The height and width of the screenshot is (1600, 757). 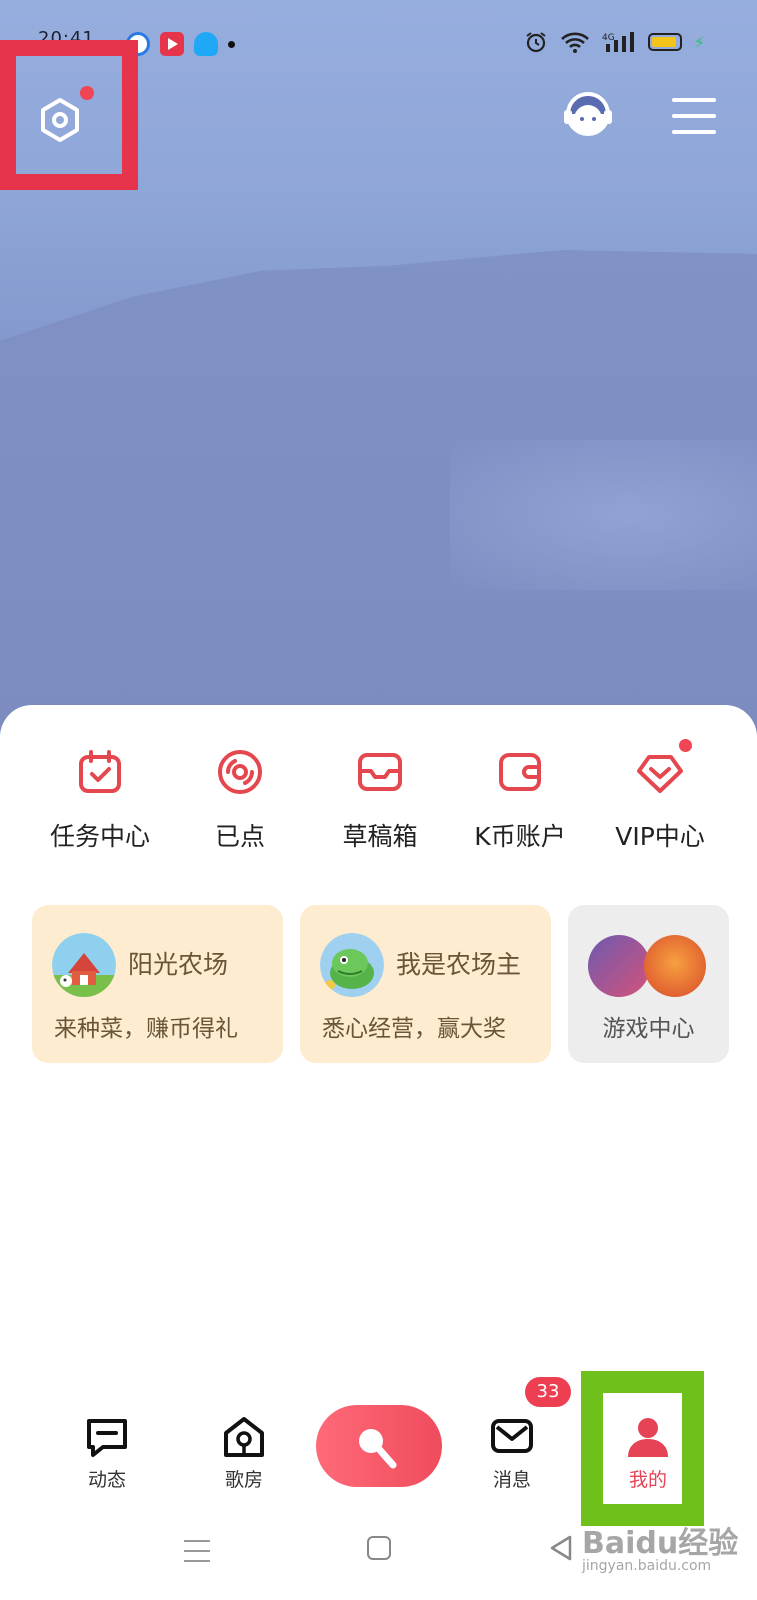 I want to click on notification-icons, so click(x=180, y=44).